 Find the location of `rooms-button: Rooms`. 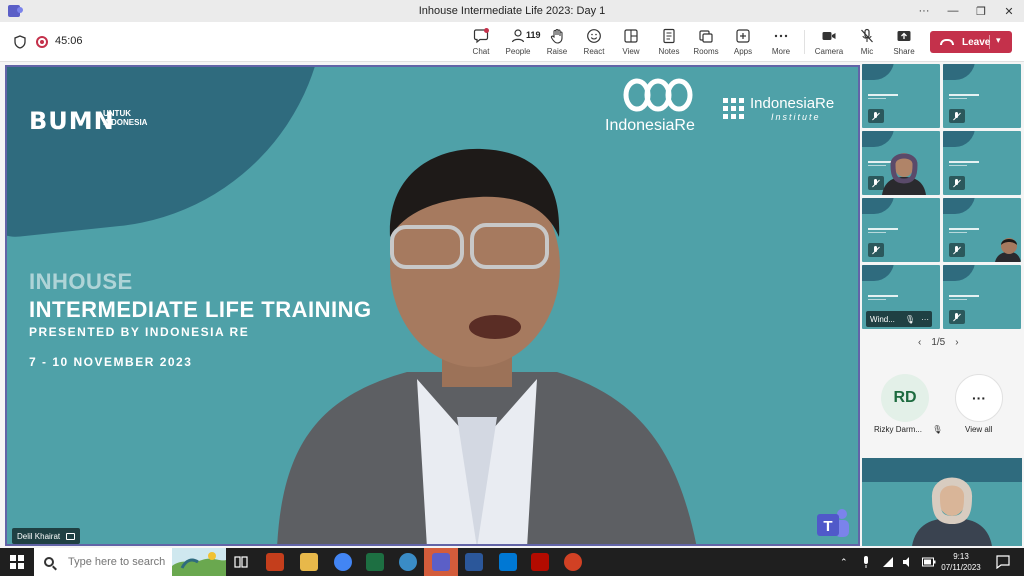

rooms-button: Rooms is located at coordinates (706, 42).